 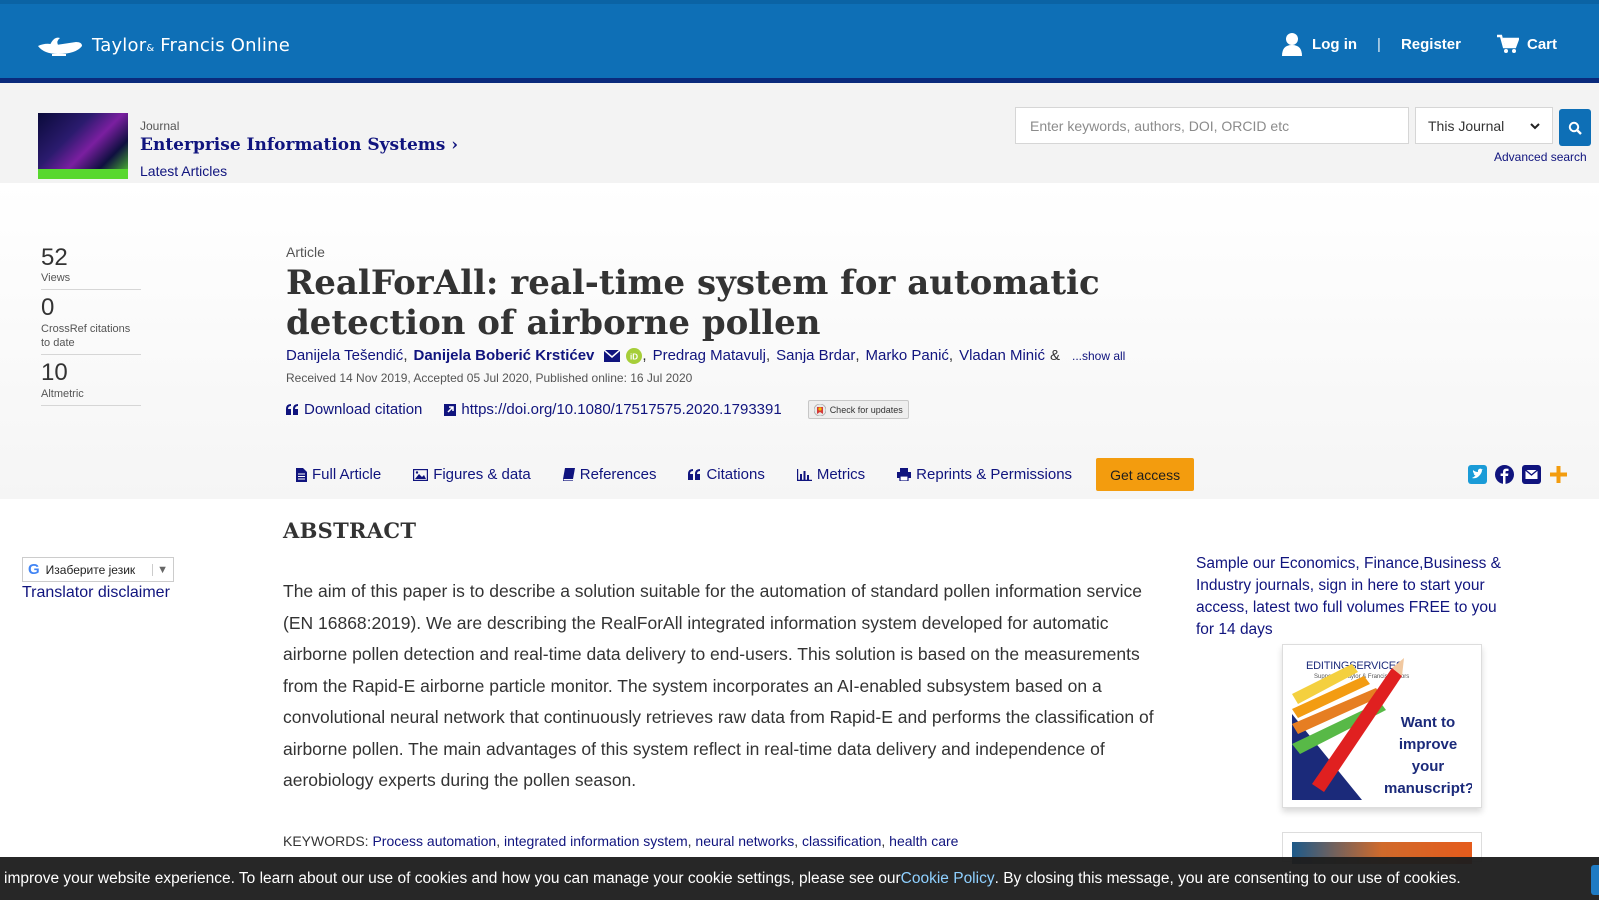 I want to click on tab-figures-label: Figures & data, so click(x=482, y=474).